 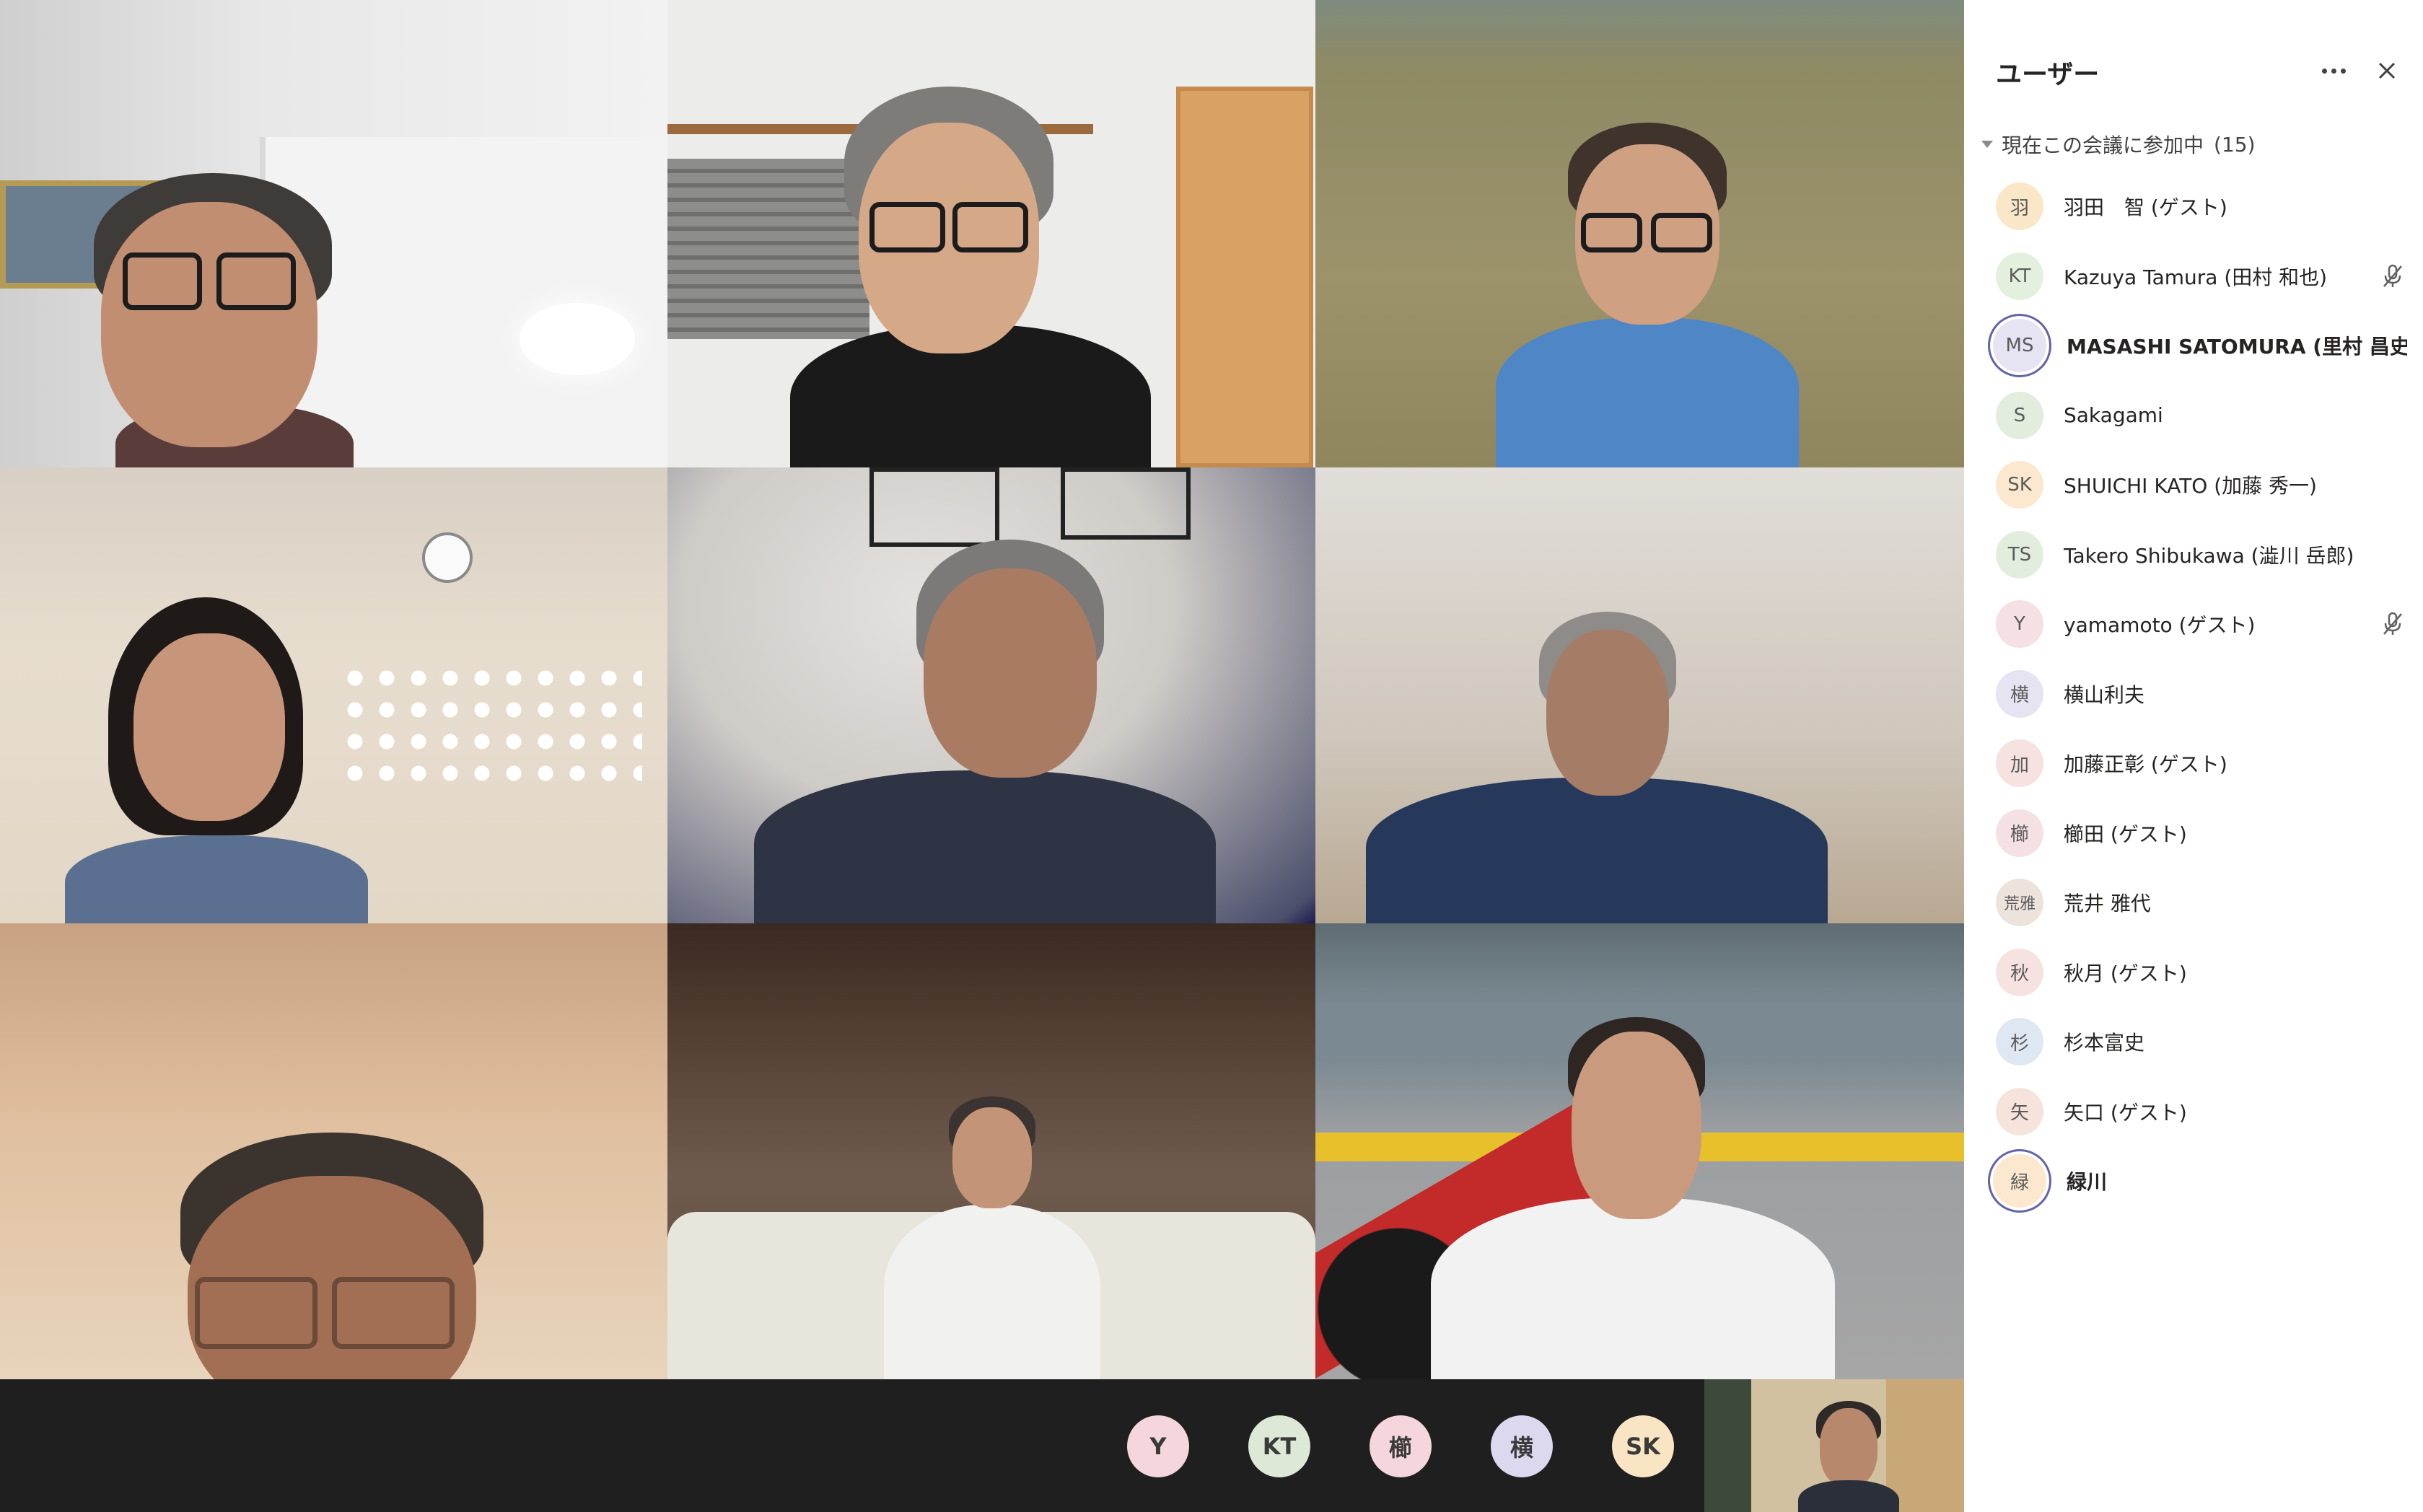 I want to click on overflow-avatar: KT, so click(x=1279, y=1446).